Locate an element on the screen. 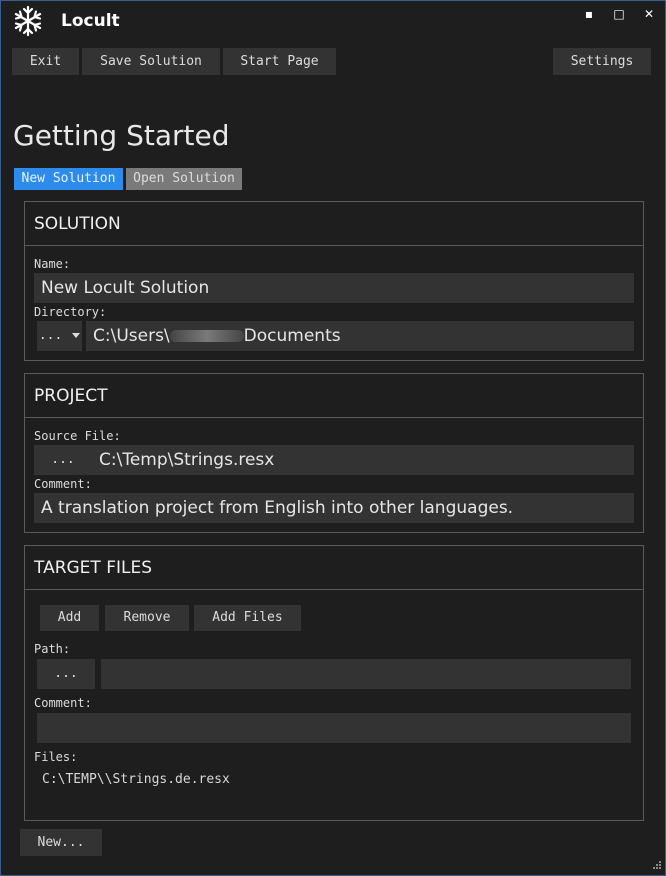 The width and height of the screenshot is (666, 876). chevron-down-icon is located at coordinates (76, 335).